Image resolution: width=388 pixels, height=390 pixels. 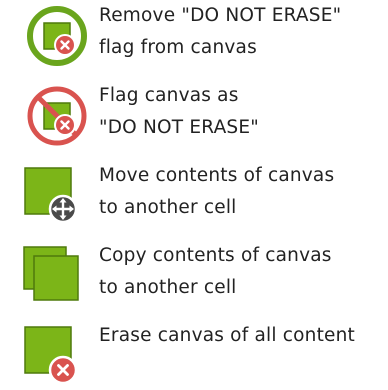 What do you see at coordinates (217, 191) in the screenshot?
I see `menu-item-label: Move contents of canvas to another cell` at bounding box center [217, 191].